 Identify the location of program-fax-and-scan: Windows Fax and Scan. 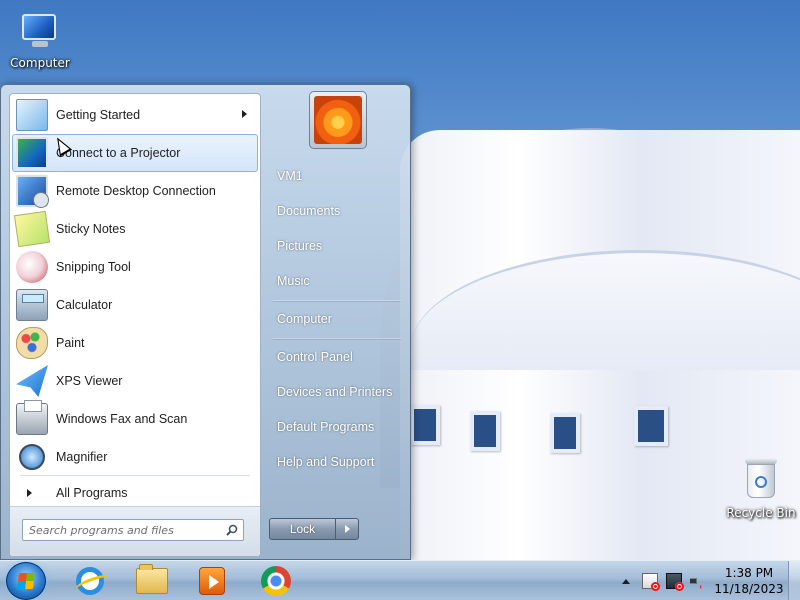
(135, 419).